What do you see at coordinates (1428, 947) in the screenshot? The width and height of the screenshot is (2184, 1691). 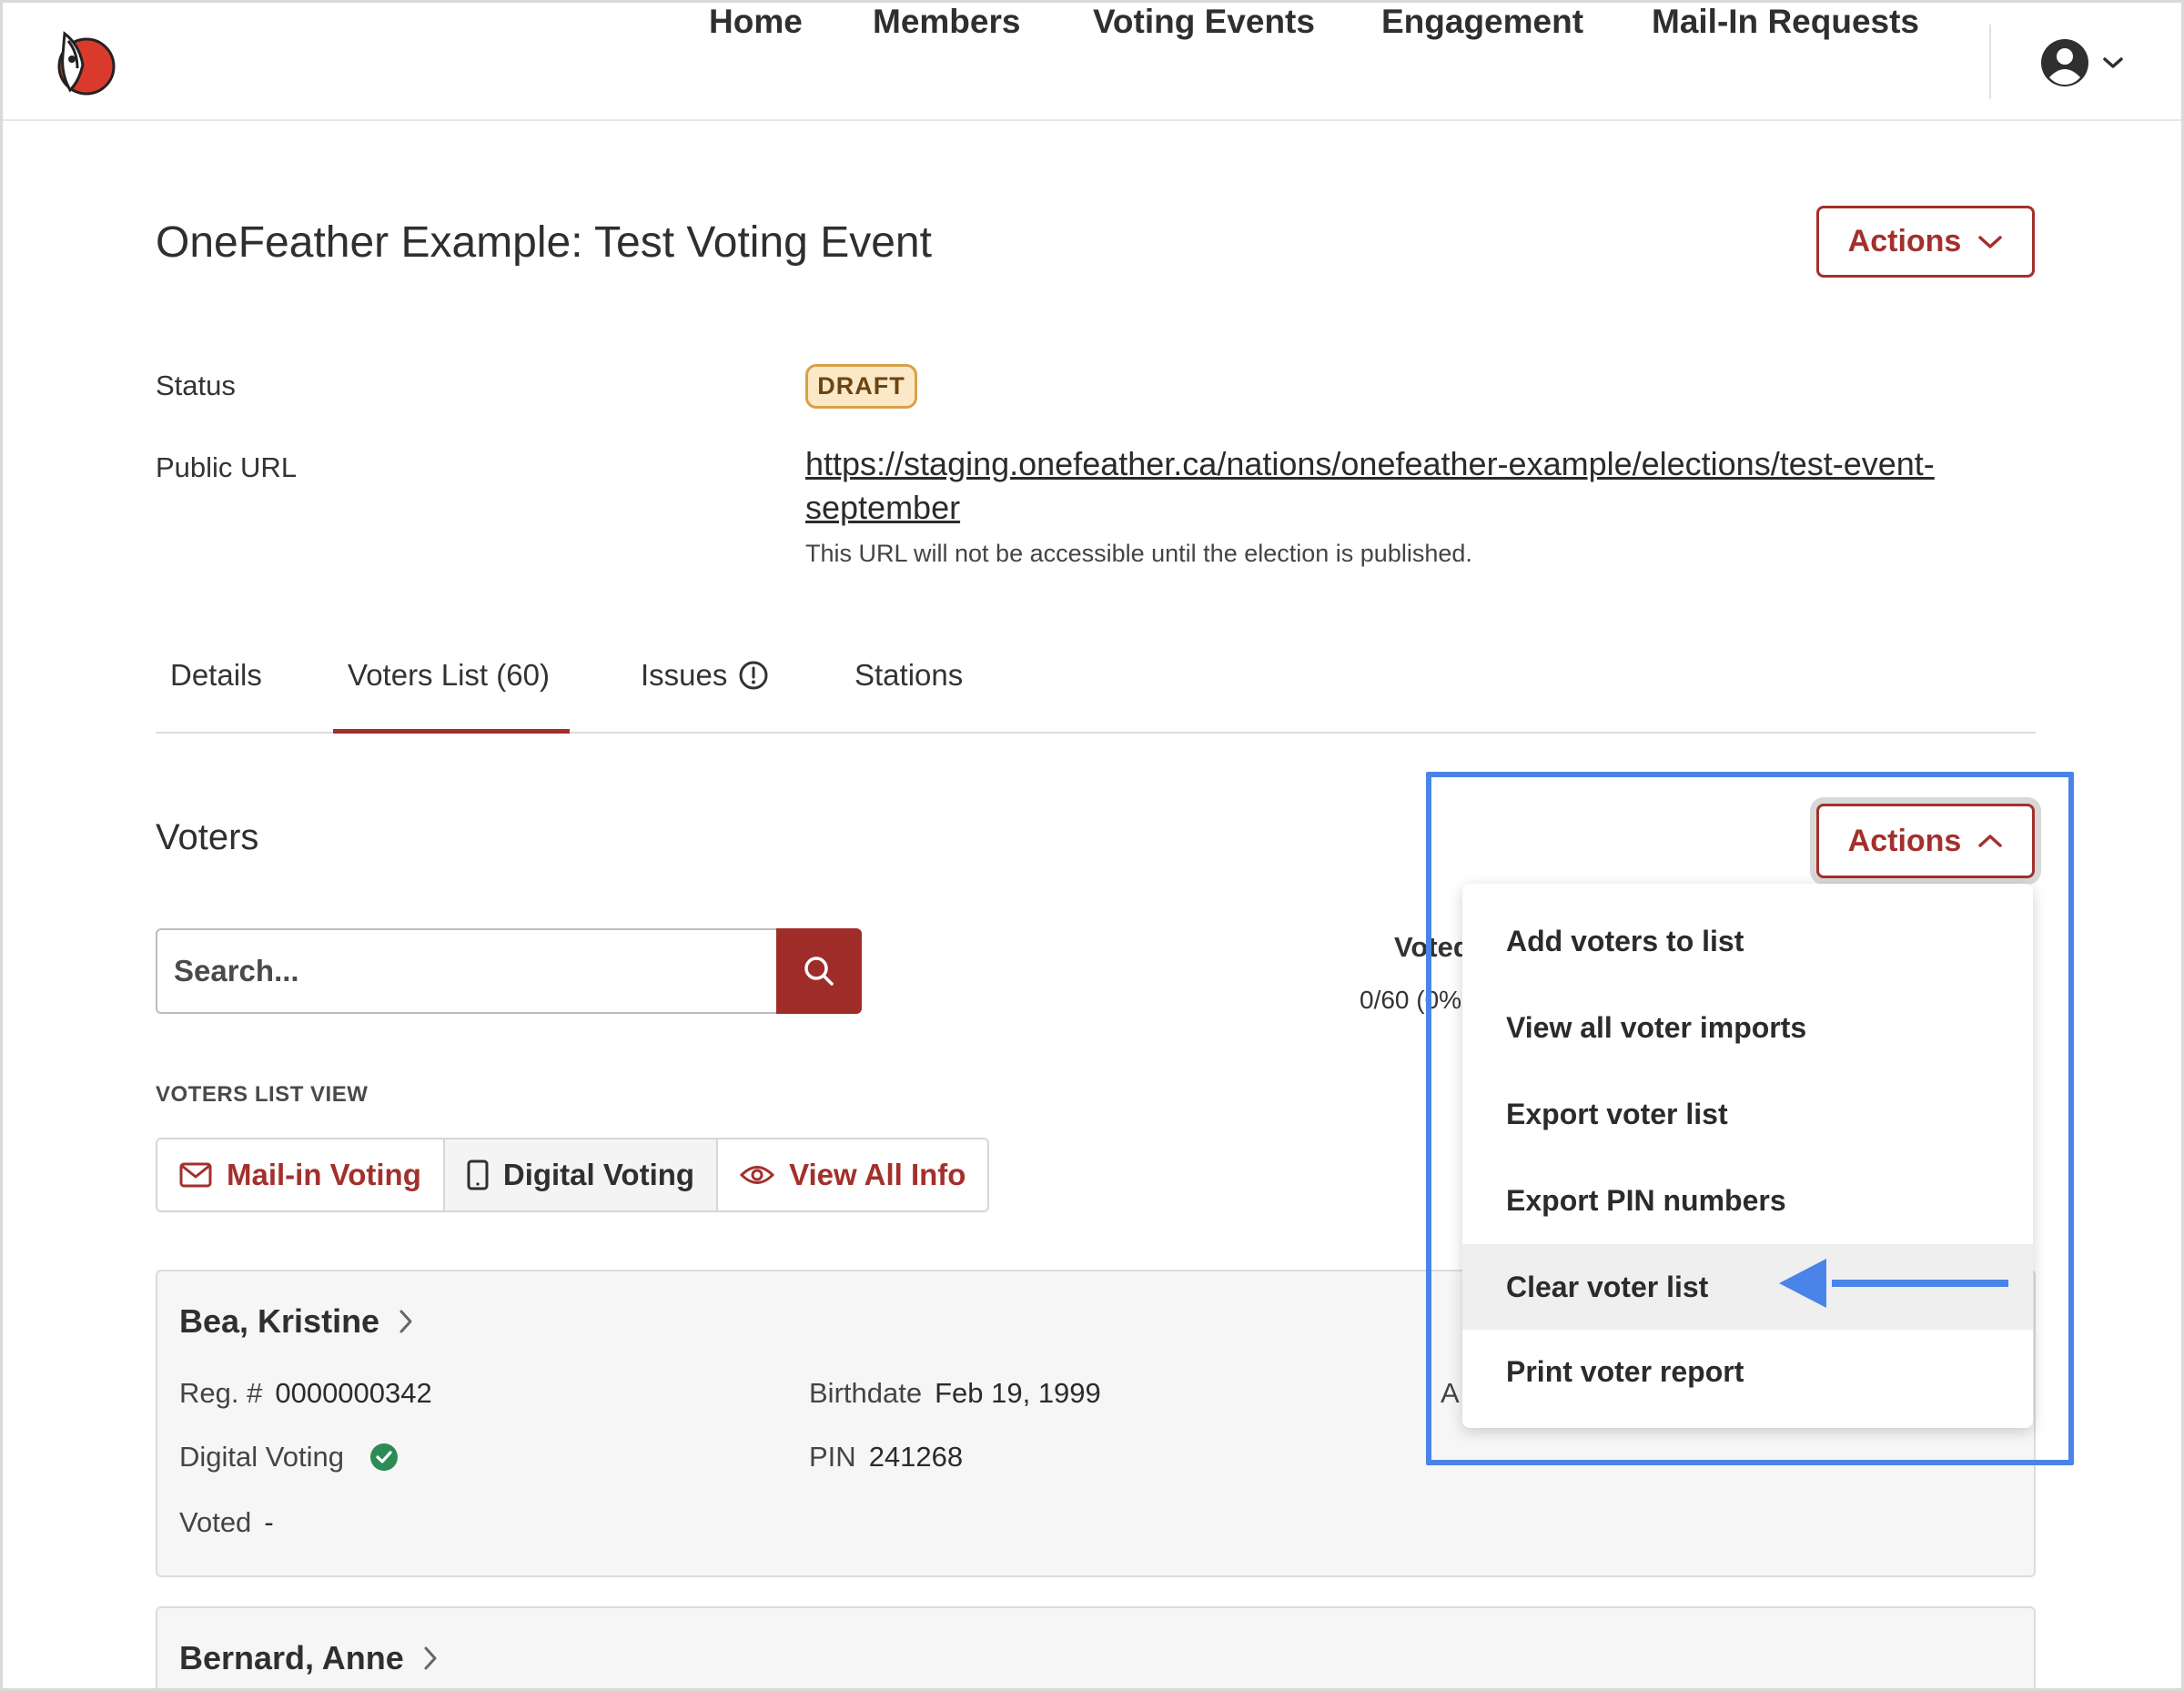 I see `voted-heading: Voted` at bounding box center [1428, 947].